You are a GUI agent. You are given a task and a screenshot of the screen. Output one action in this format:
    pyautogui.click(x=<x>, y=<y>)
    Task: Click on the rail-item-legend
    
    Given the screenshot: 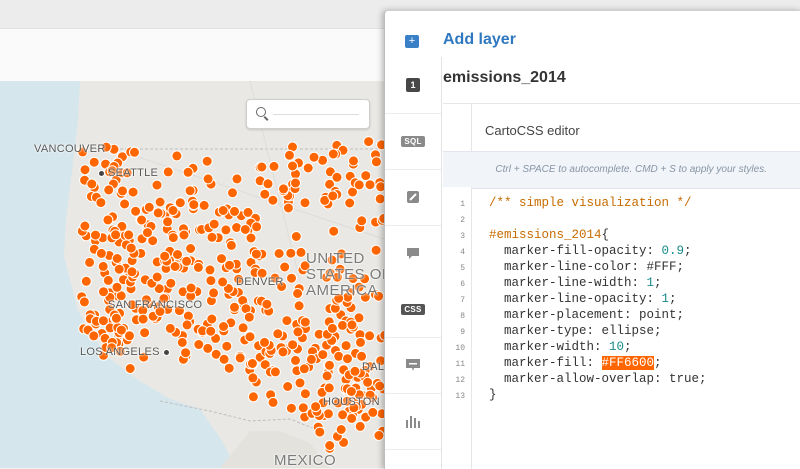 What is the action you would take?
    pyautogui.click(x=413, y=365)
    